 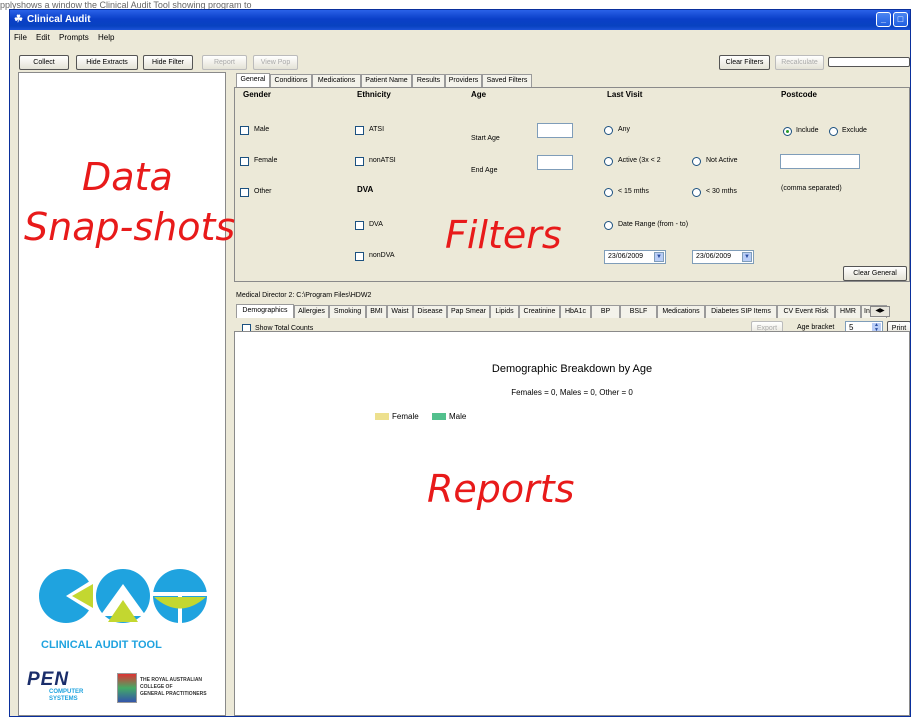 What do you see at coordinates (400, 311) in the screenshot?
I see `tab-waist: Waist` at bounding box center [400, 311].